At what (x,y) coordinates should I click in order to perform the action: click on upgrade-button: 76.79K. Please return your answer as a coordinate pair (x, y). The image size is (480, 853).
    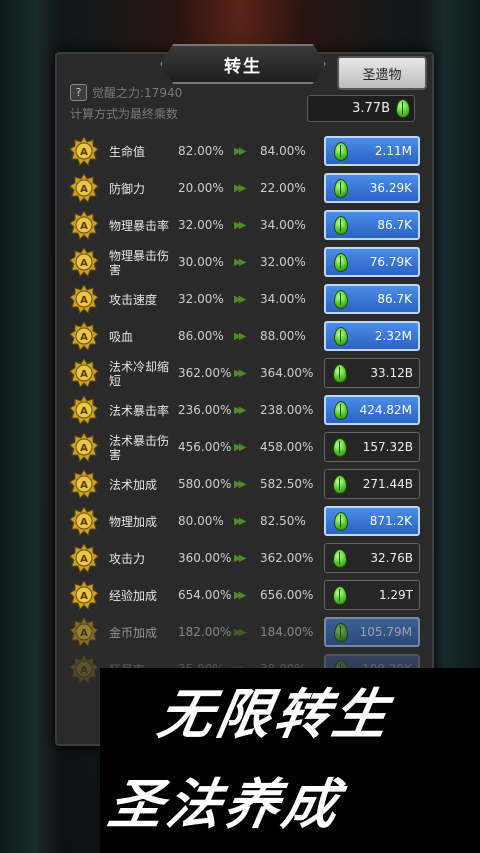
    Looking at the image, I should click on (372, 262).